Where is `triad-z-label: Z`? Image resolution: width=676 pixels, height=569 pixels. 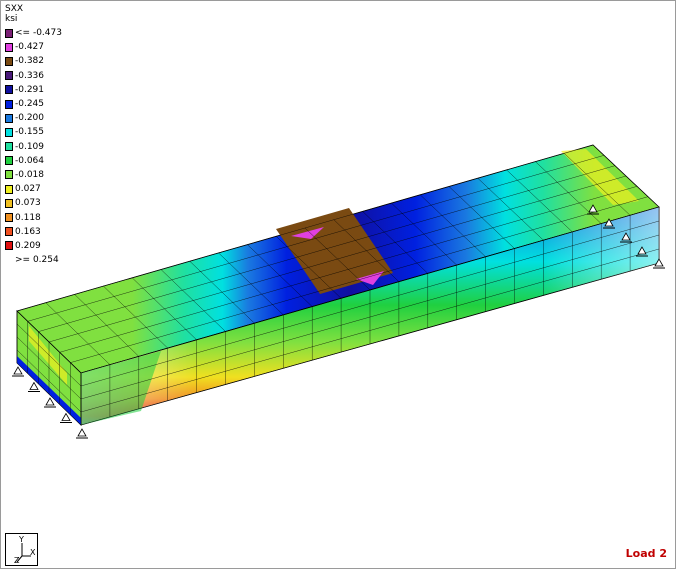 triad-z-label: Z is located at coordinates (17, 560).